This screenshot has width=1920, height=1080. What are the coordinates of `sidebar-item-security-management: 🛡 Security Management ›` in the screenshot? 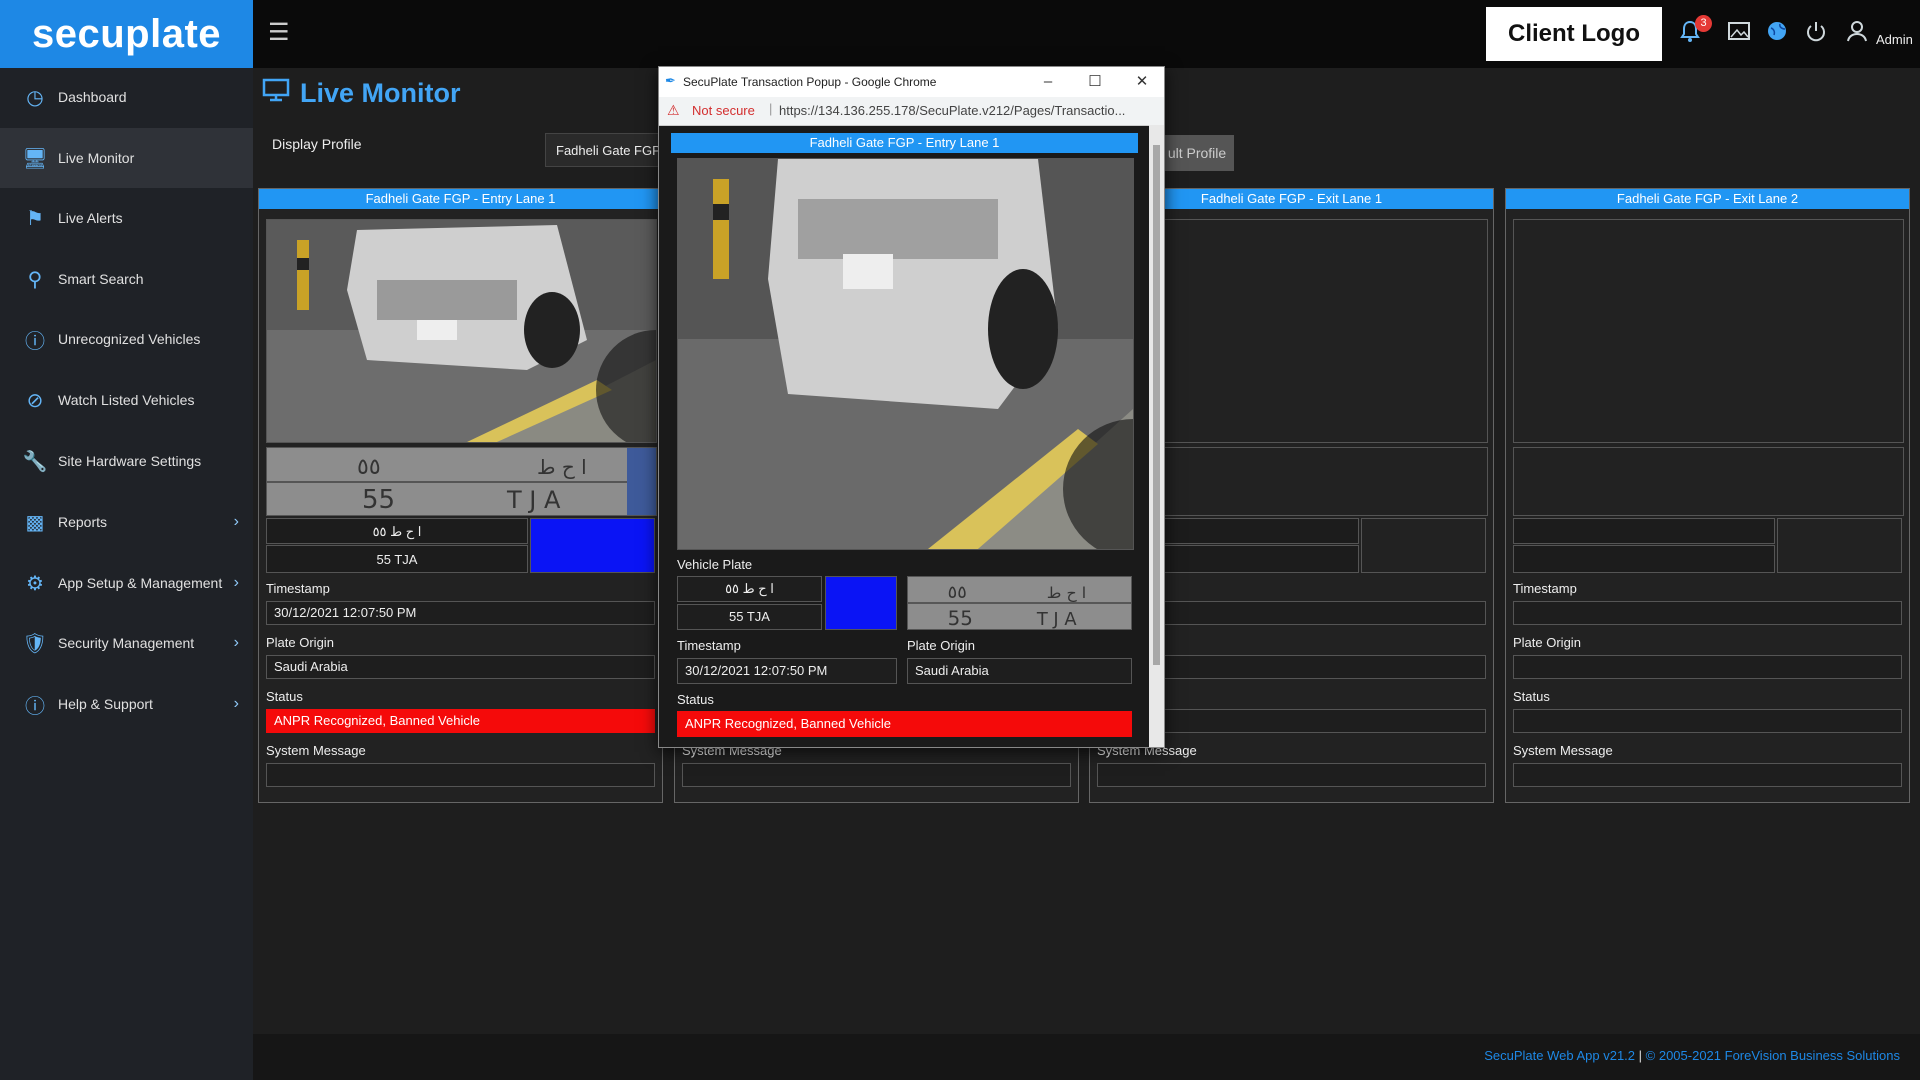 It's located at (126, 643).